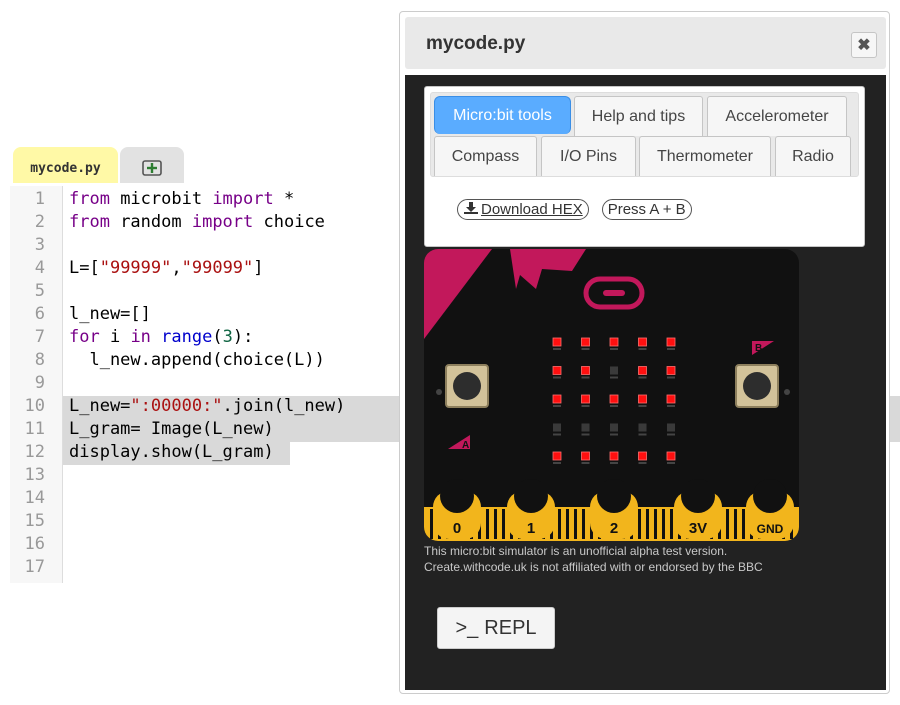 Image resolution: width=900 pixels, height=705 pixels. Describe the element at coordinates (770, 529) in the screenshot. I see `pin-label: GND` at that location.